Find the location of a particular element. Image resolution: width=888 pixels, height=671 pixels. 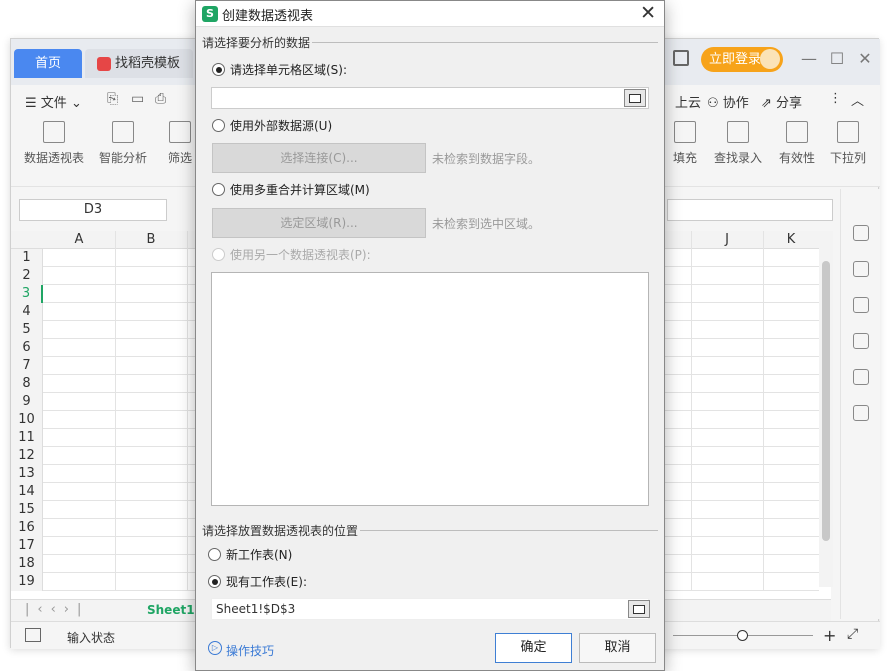

wps-logo-icon: S is located at coordinates (210, 14).